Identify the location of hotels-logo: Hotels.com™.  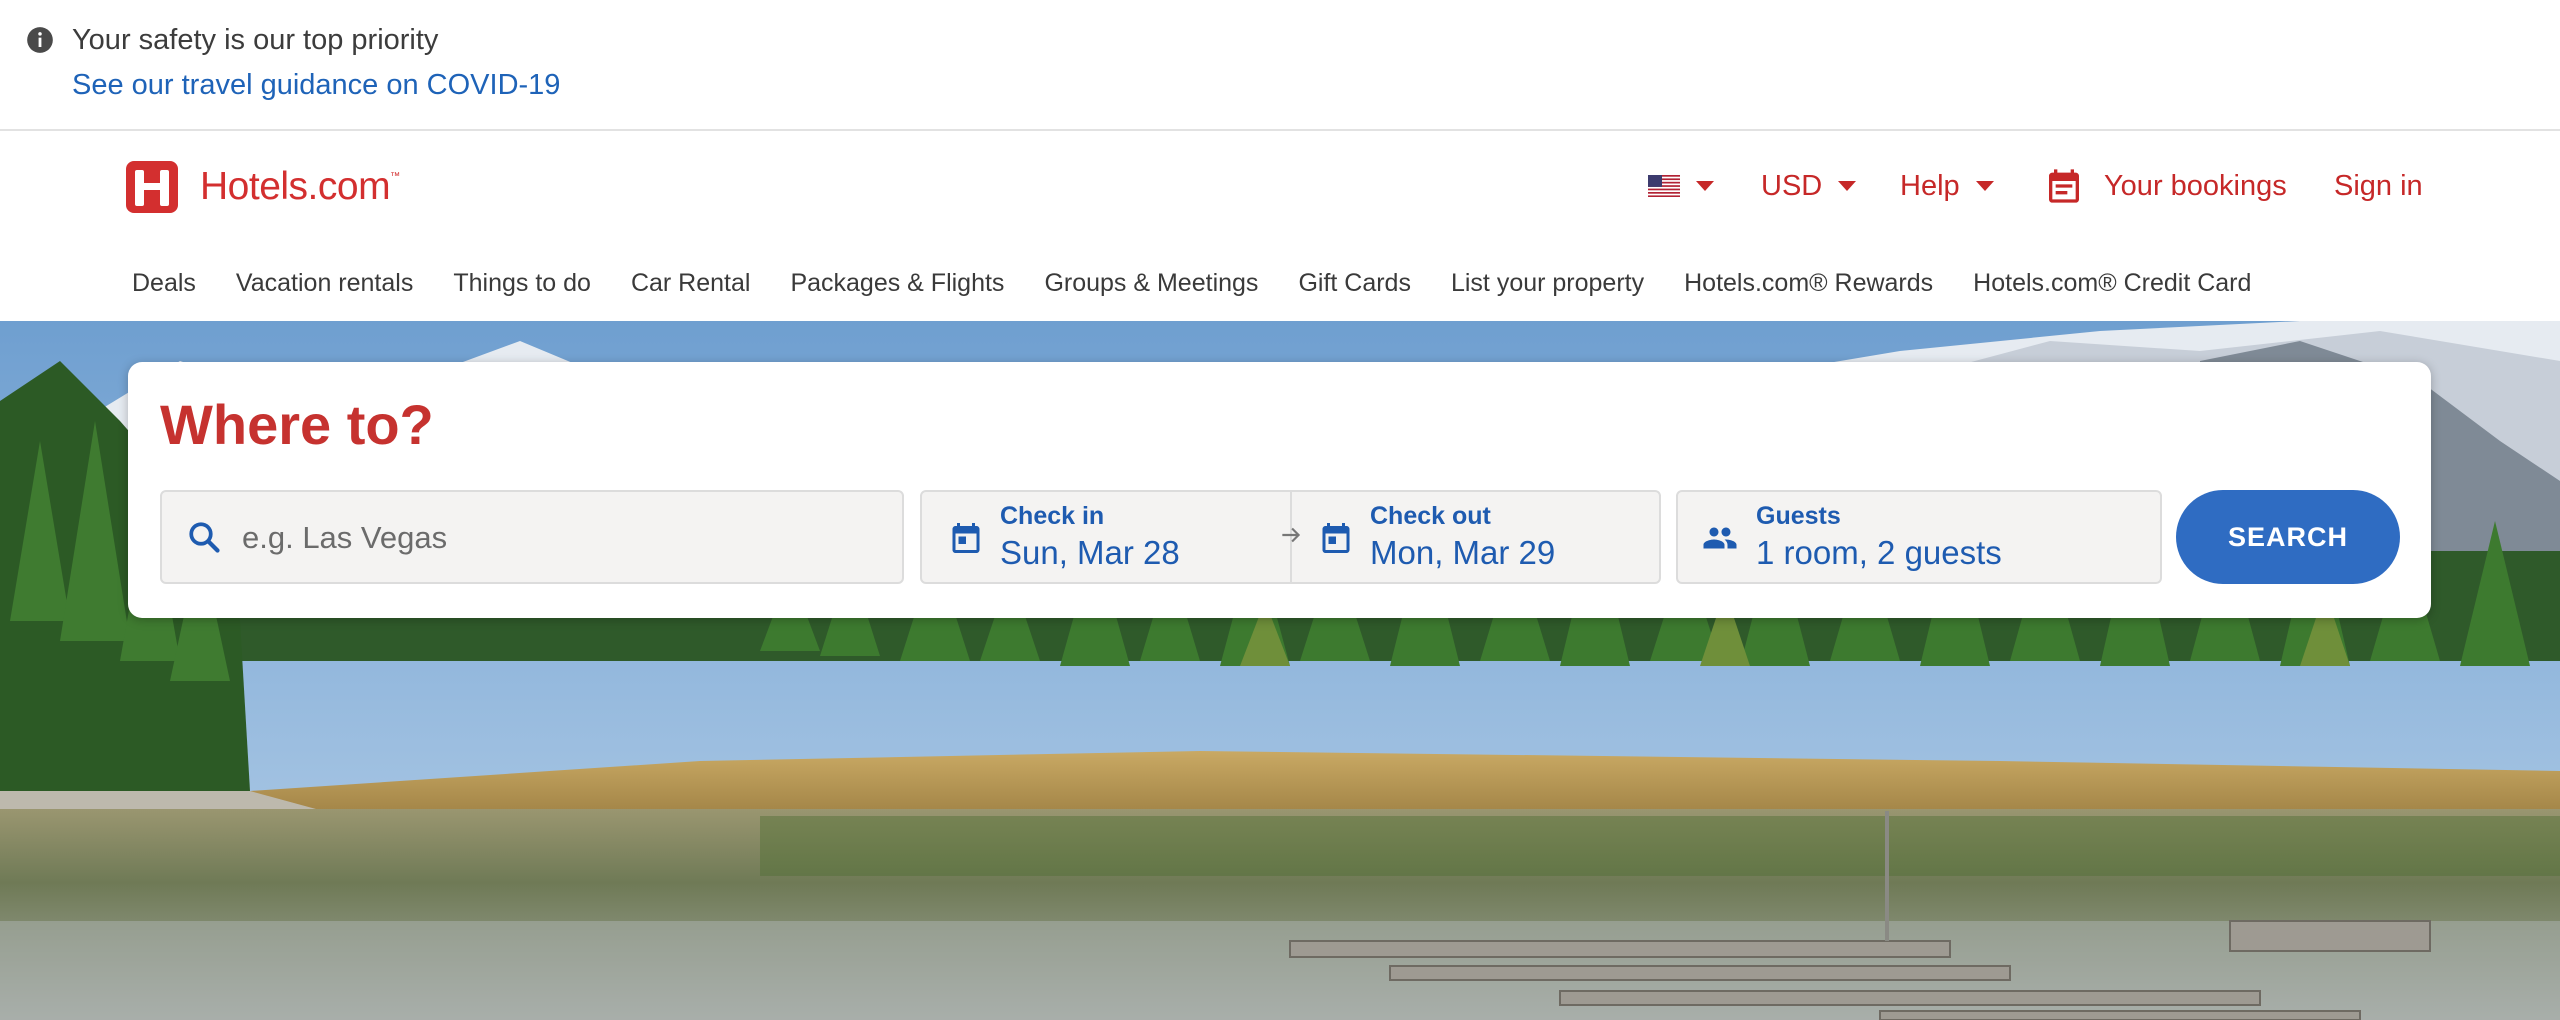
(263, 187).